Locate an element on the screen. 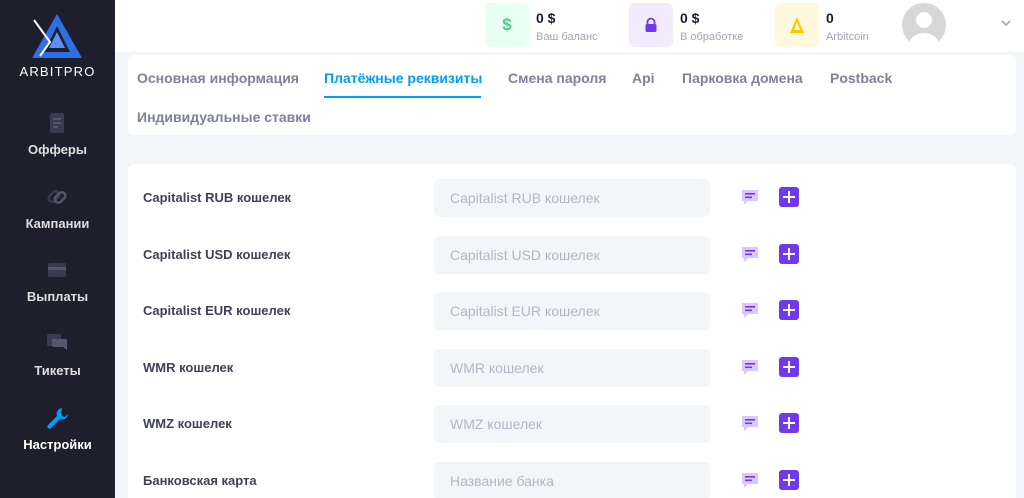 This screenshot has height=498, width=1024. capitalist-eur-input is located at coordinates (572, 311).